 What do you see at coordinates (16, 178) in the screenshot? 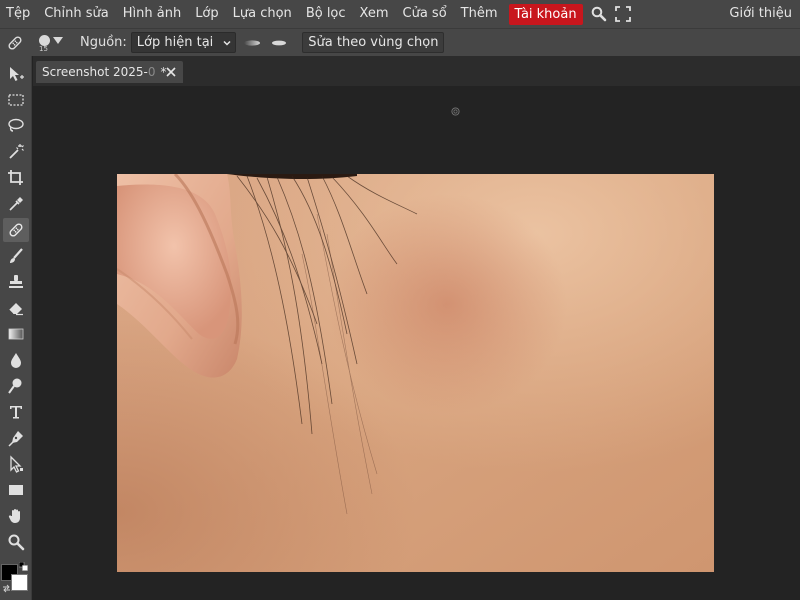
I see `crop-icon` at bounding box center [16, 178].